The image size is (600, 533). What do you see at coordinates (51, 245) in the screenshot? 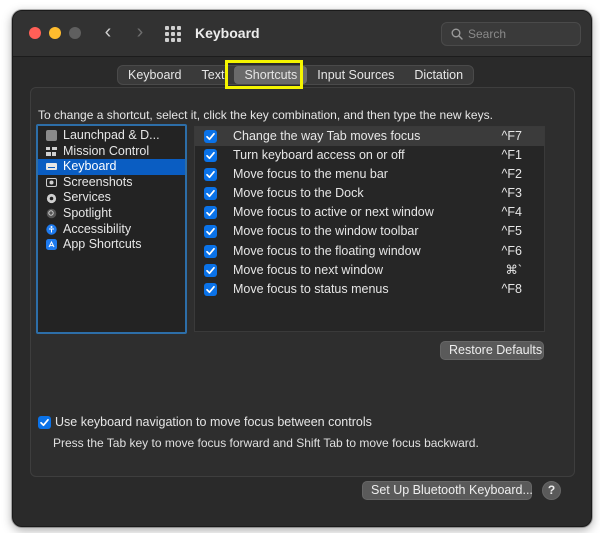
I see `app-store-icon` at bounding box center [51, 245].